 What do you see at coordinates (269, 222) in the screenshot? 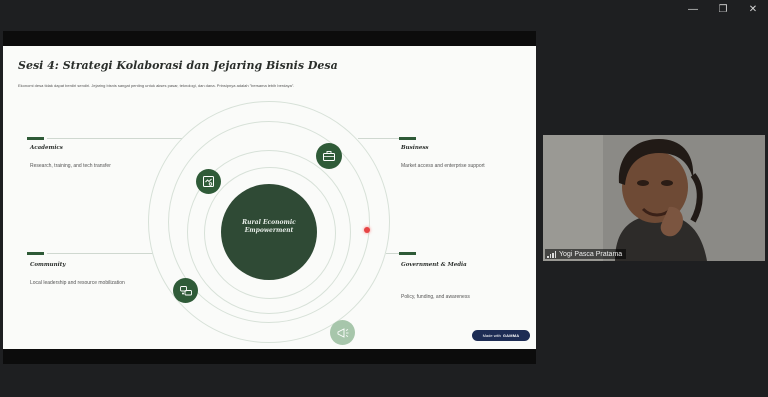
I see `center-label-line1: Rural Economic` at bounding box center [269, 222].